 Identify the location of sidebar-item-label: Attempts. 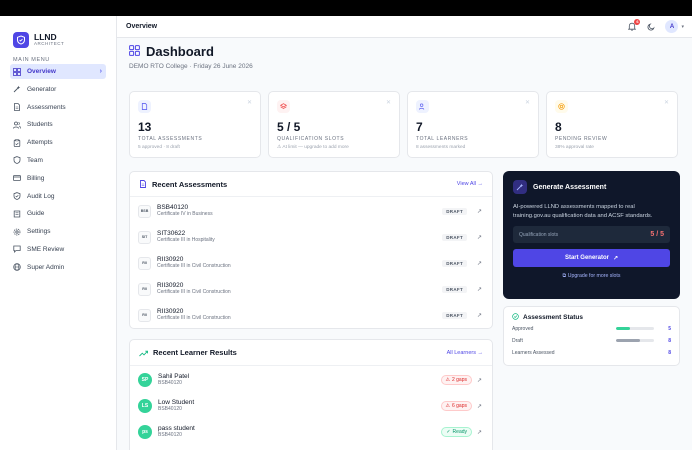
(40, 143).